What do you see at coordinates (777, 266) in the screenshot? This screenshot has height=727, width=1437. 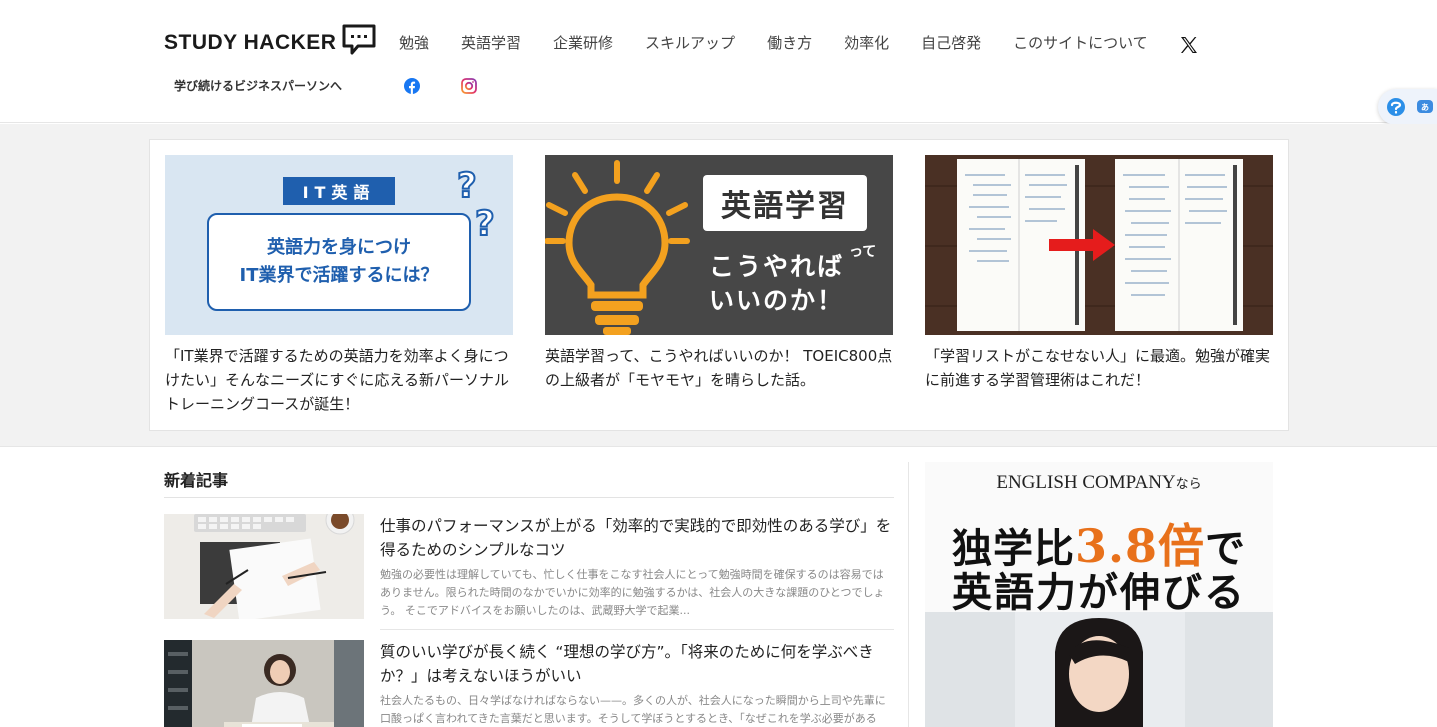 I see `lightbulb-thumb-line1: こうやれば` at bounding box center [777, 266].